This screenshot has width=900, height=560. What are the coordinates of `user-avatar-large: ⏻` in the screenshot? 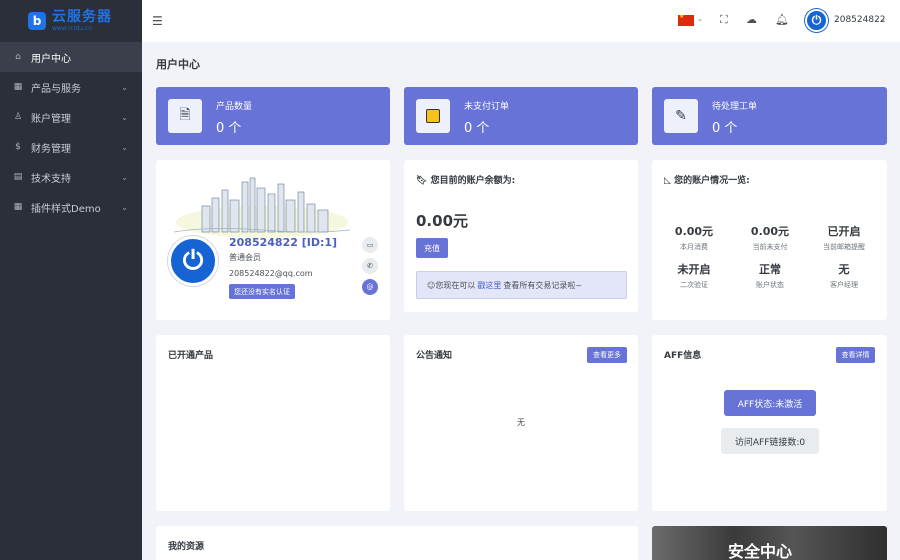 It's located at (193, 261).